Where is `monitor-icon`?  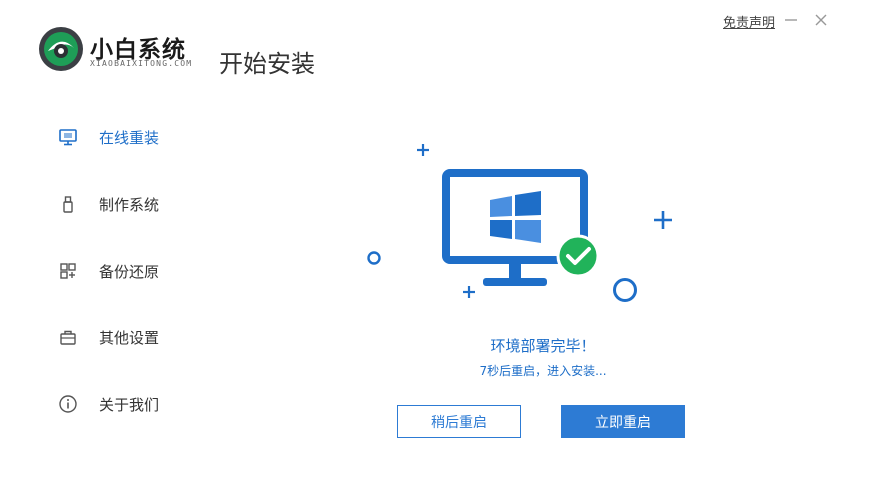
monitor-icon is located at coordinates (68, 137).